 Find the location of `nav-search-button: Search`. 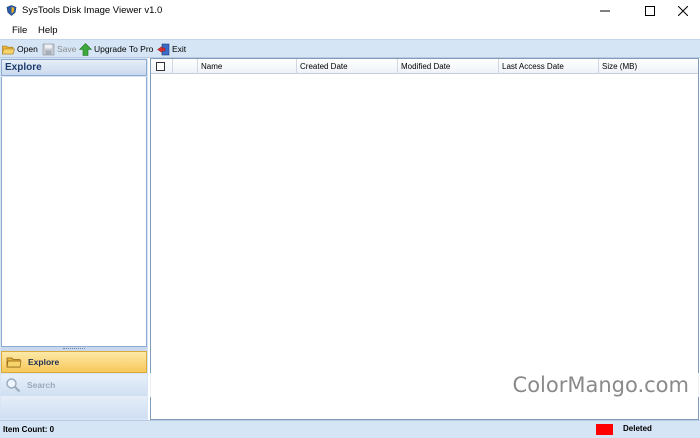

nav-search-button: Search is located at coordinates (74, 385).